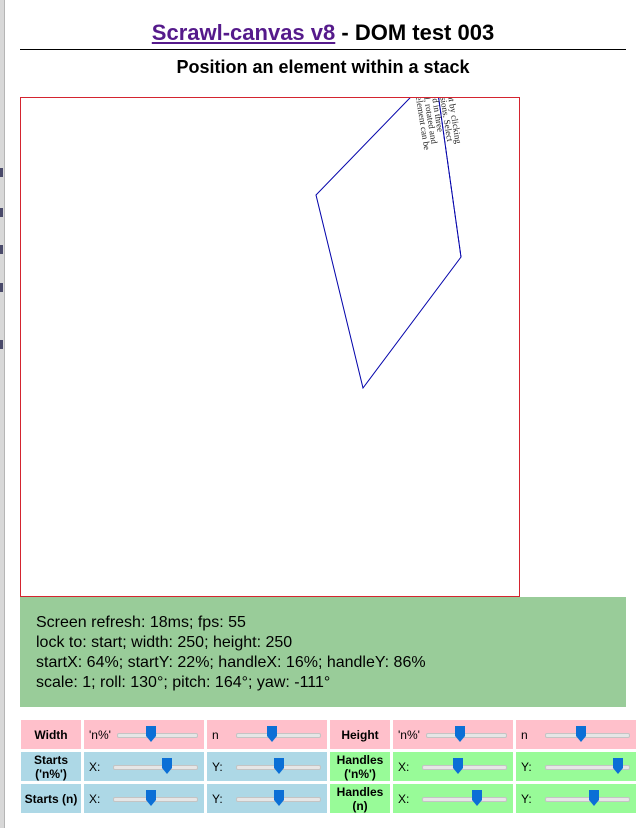 This screenshot has height=828, width=636. I want to click on handles-n-x-slider, so click(464, 799).